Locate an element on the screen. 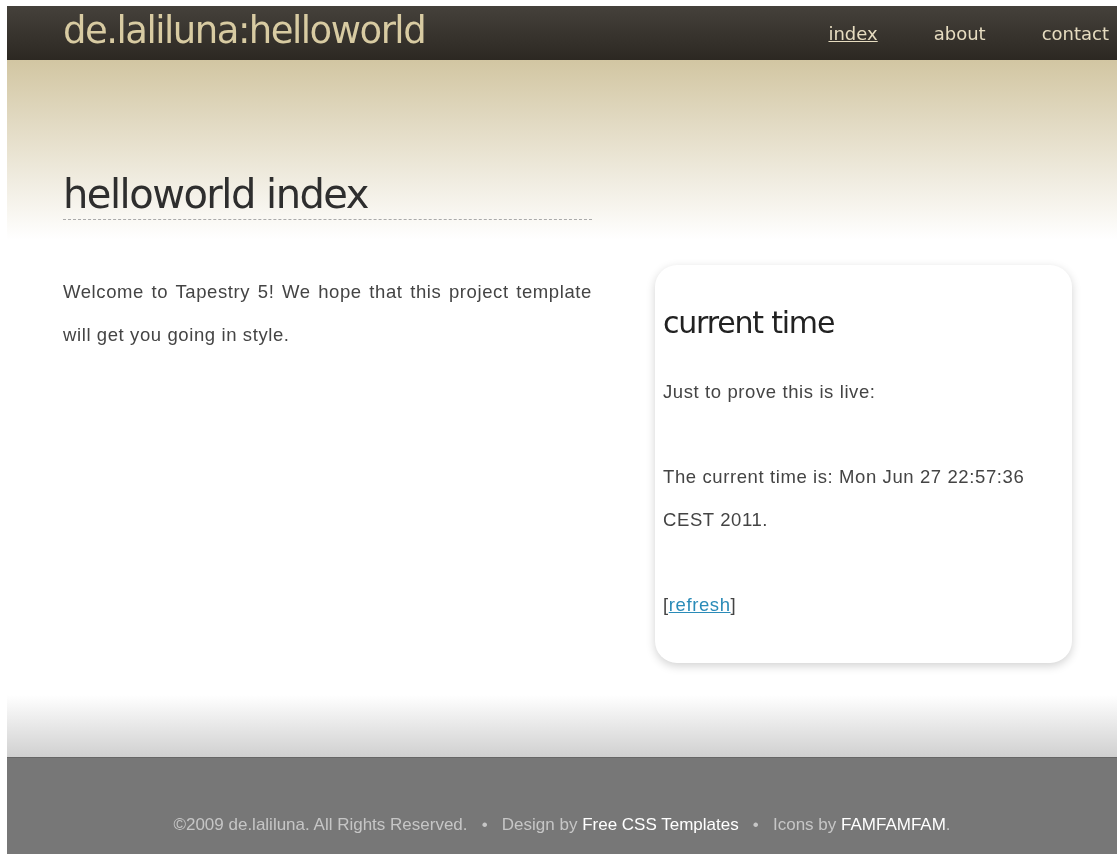 This screenshot has width=1117, height=854. link: FAMFAMFAM is located at coordinates (893, 824).